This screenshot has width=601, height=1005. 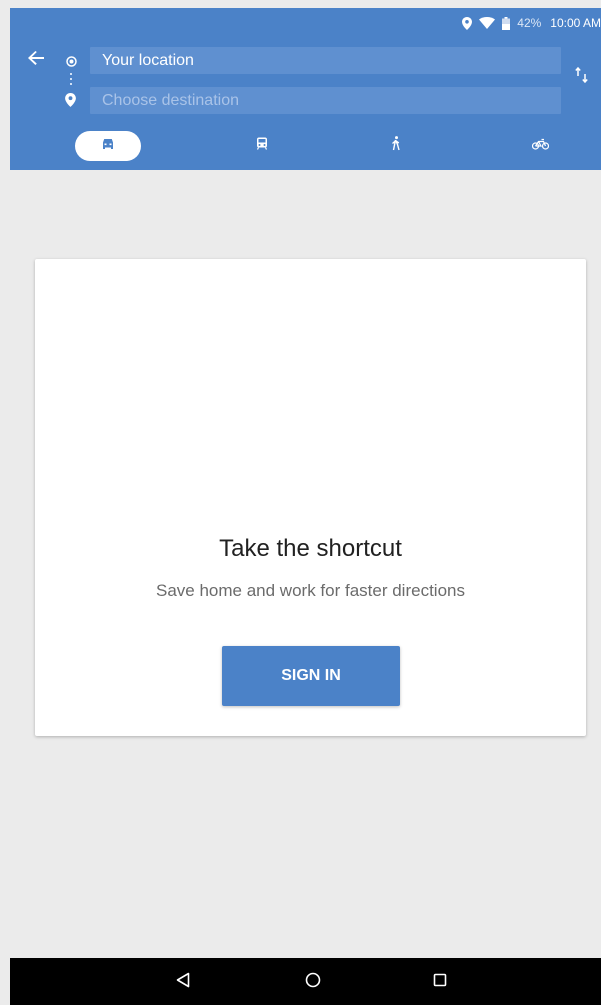 I want to click on car-icon, so click(x=108, y=146).